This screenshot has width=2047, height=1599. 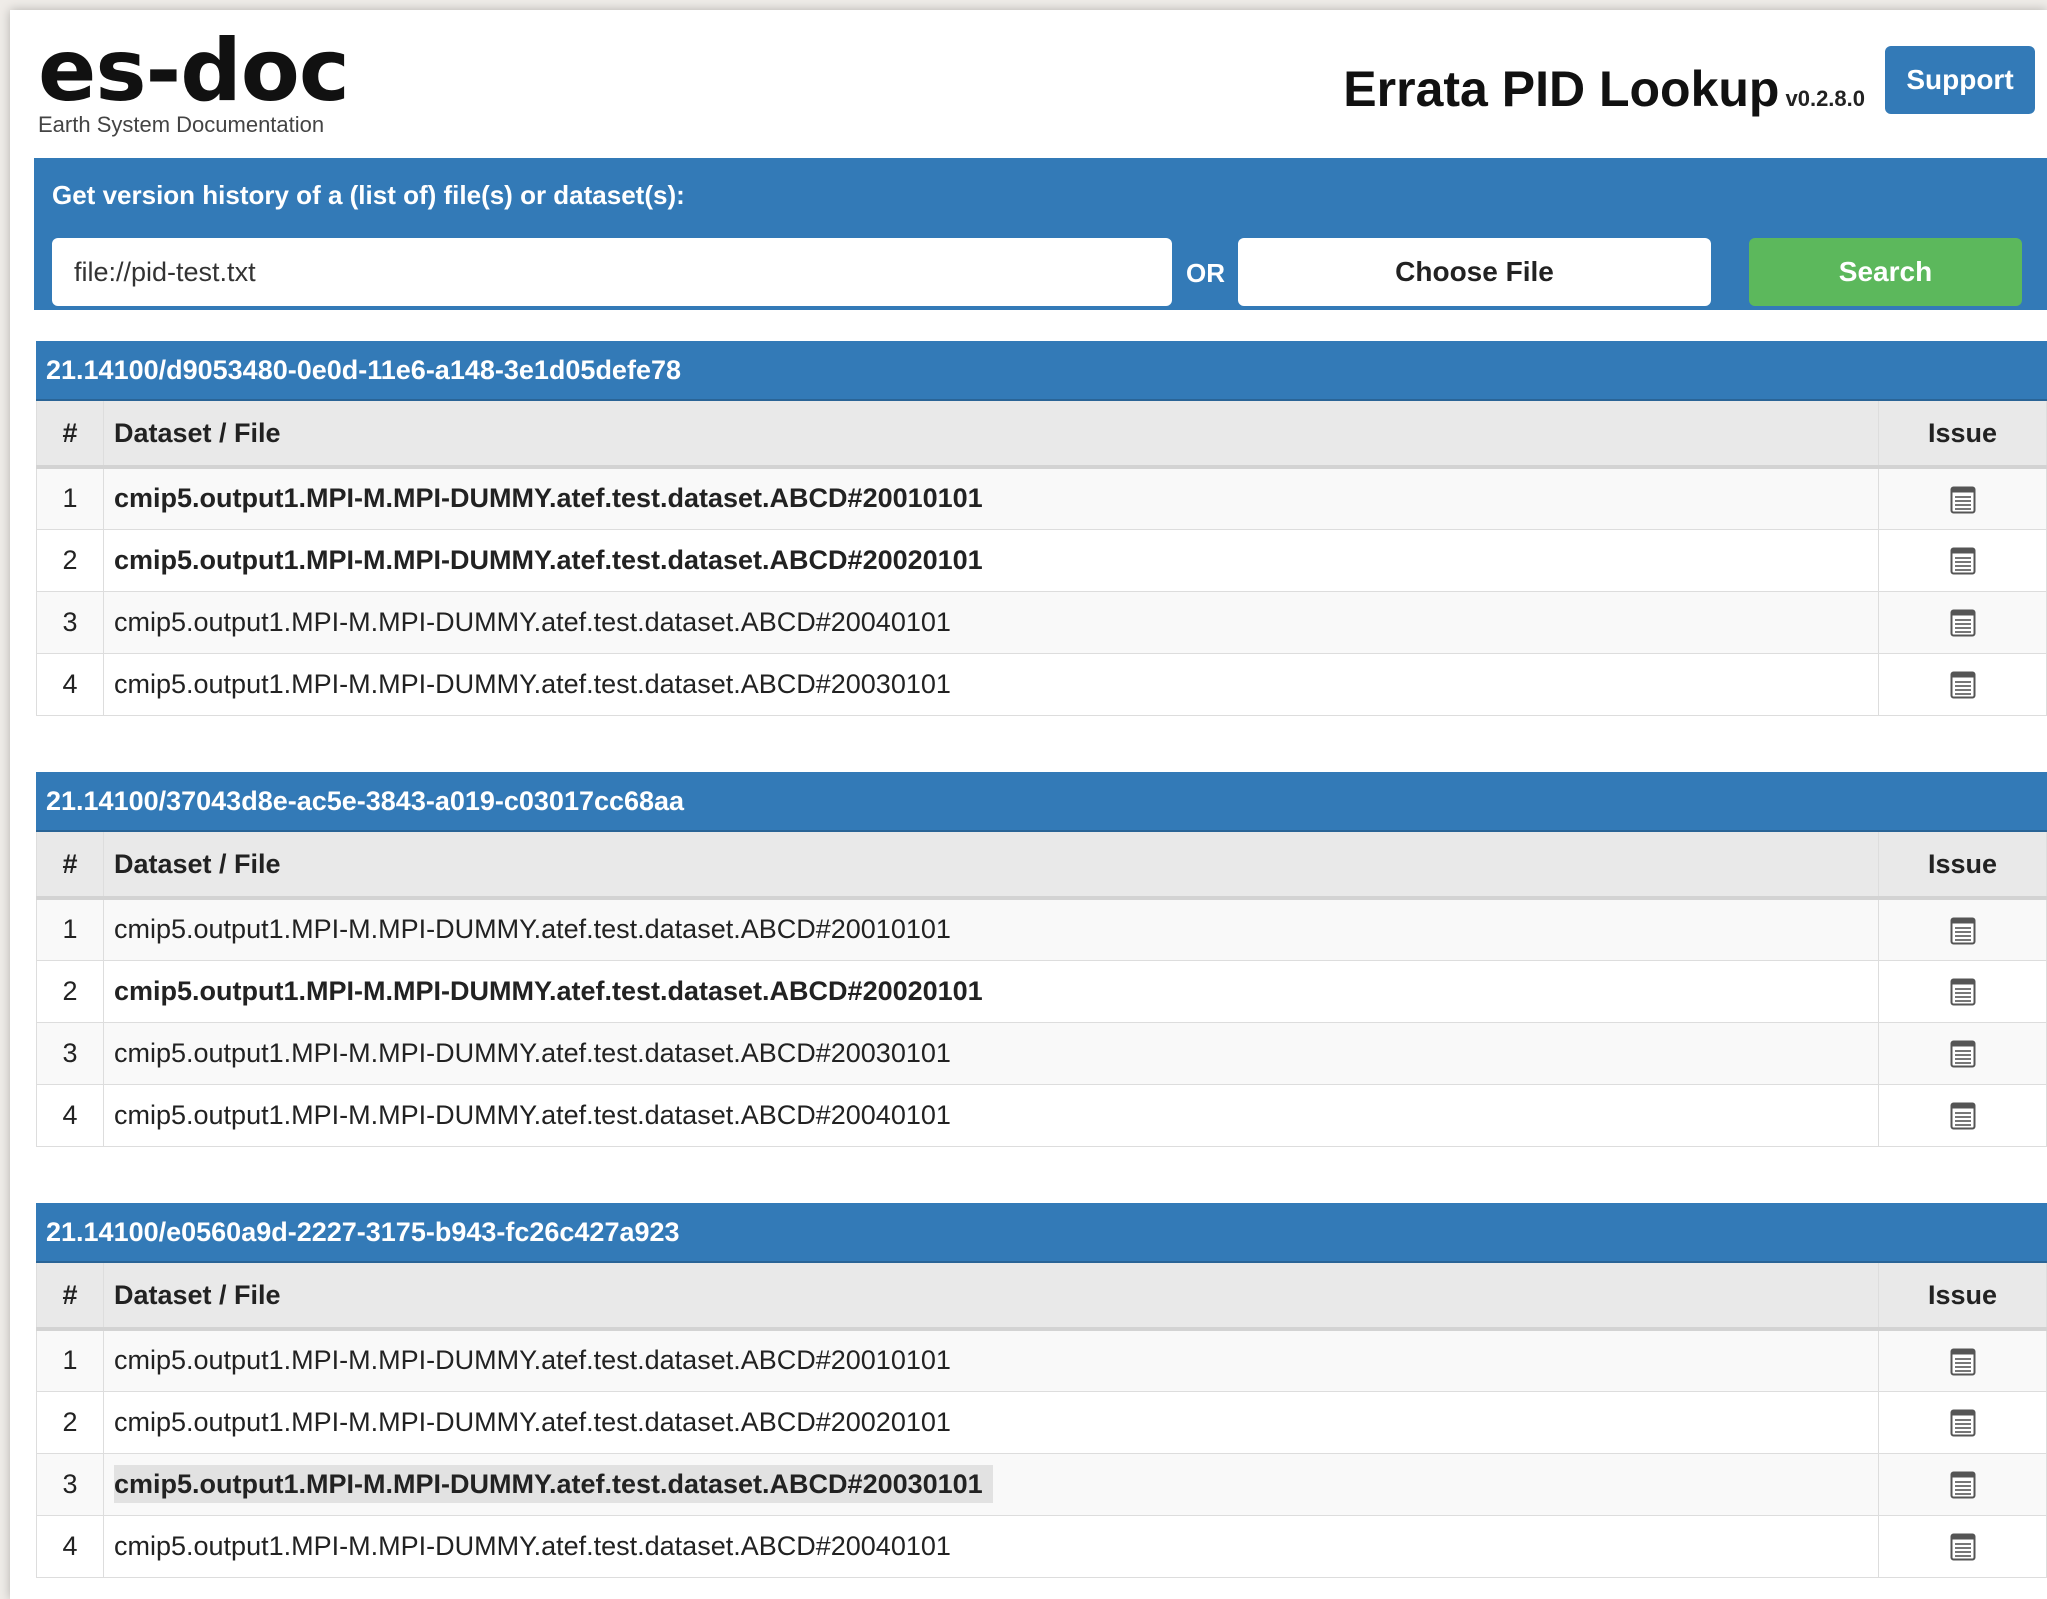 I want to click on search-button: Search, so click(x=1885, y=272).